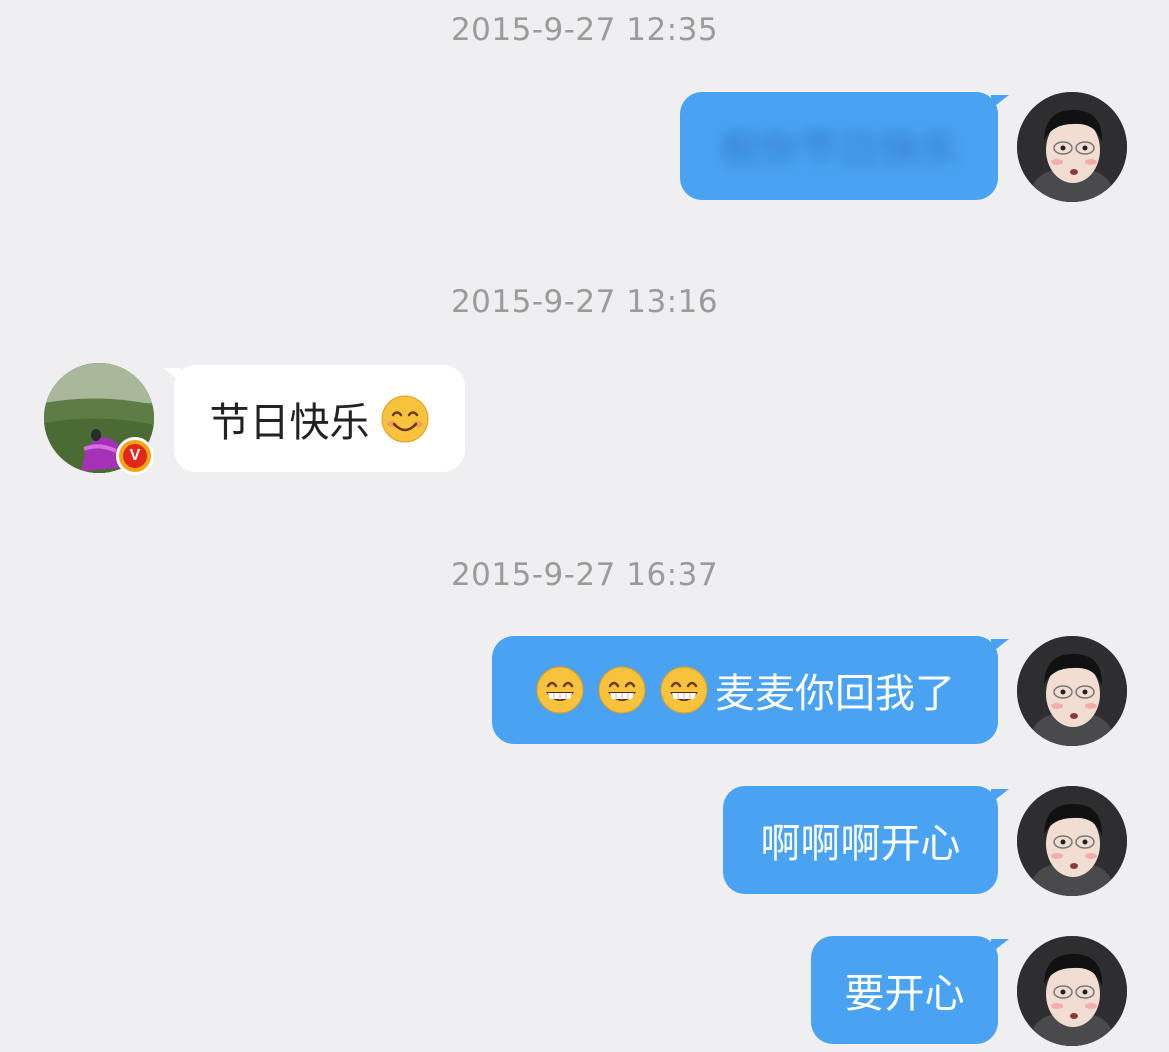 The image size is (1169, 1052). I want to click on message-bubble-outgoing: 麦麦你回我了, so click(750, 690).